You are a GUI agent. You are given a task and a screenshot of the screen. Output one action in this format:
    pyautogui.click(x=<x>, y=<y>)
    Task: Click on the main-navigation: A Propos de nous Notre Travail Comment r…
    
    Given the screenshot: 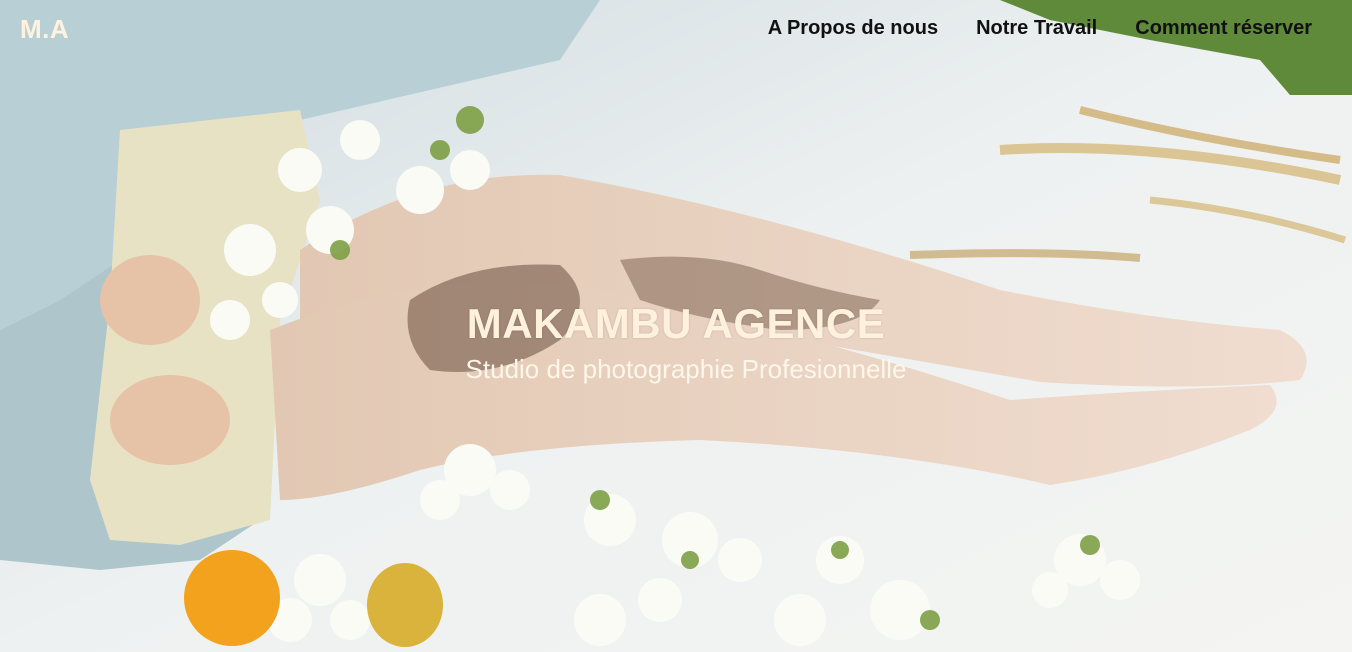 What is the action you would take?
    pyautogui.click(x=1040, y=28)
    